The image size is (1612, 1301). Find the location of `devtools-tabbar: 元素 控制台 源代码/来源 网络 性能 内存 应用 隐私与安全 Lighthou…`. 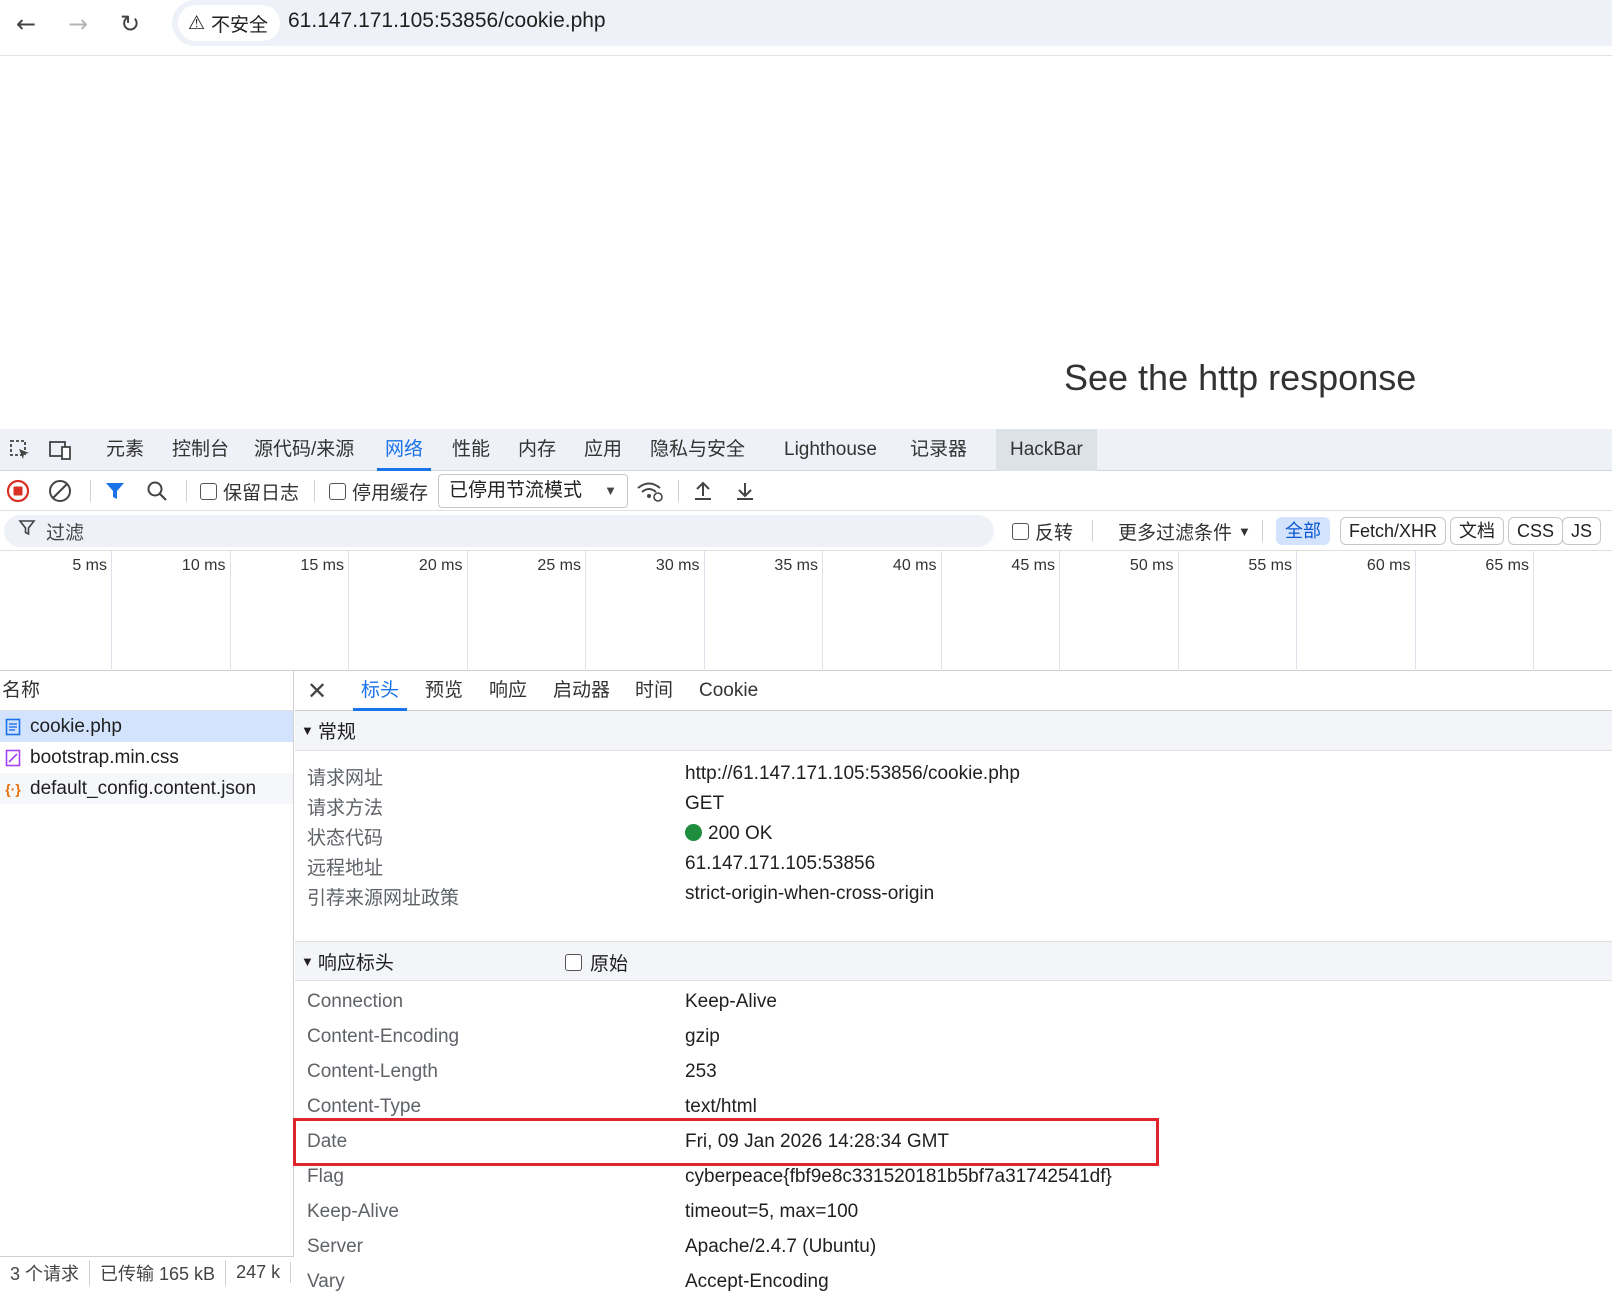

devtools-tabbar: 元素 控制台 源代码/来源 网络 性能 内存 应用 隐私与安全 Lighthou… is located at coordinates (806, 450).